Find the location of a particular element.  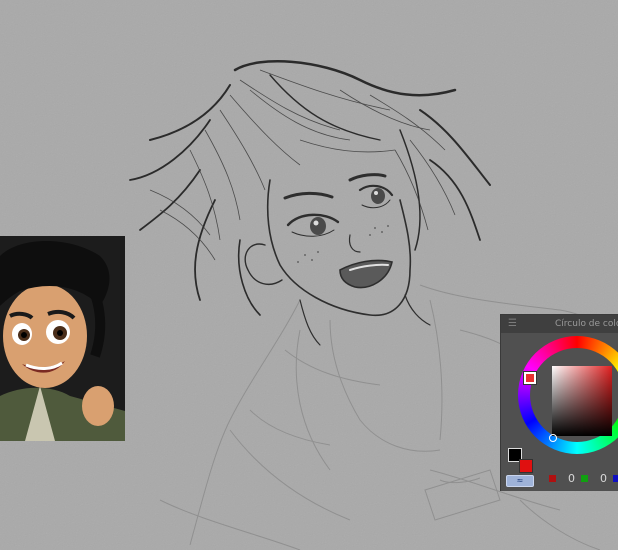

green-channel-value: 0 is located at coordinates (603, 478).